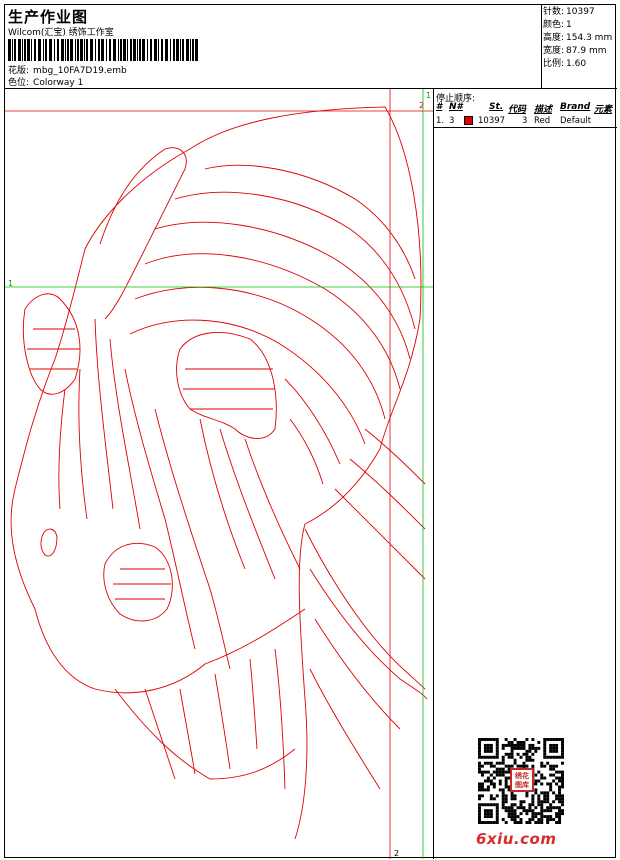 The width and height of the screenshot is (620, 860). Describe the element at coordinates (429, 95) in the screenshot. I see `marker-top-right-1: 1` at that location.